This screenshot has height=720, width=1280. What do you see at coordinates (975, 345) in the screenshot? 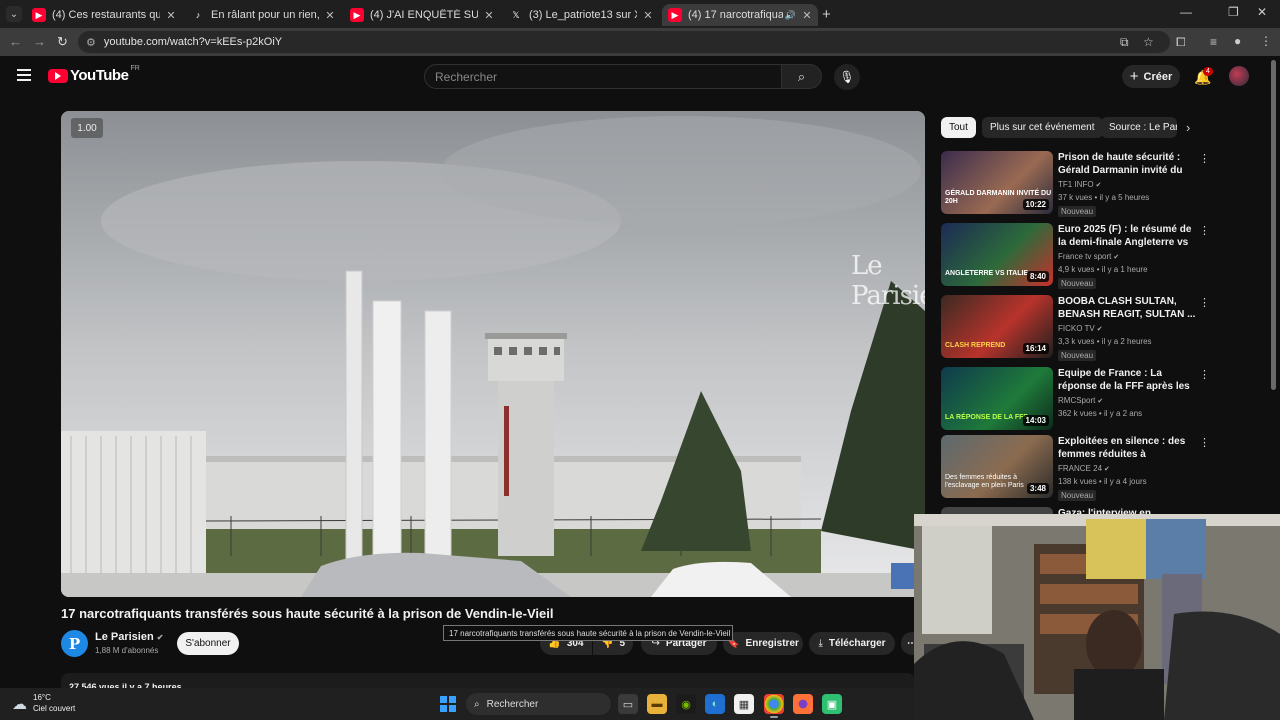
I see `thumbnail-caption: CLASH REPREND` at bounding box center [975, 345].